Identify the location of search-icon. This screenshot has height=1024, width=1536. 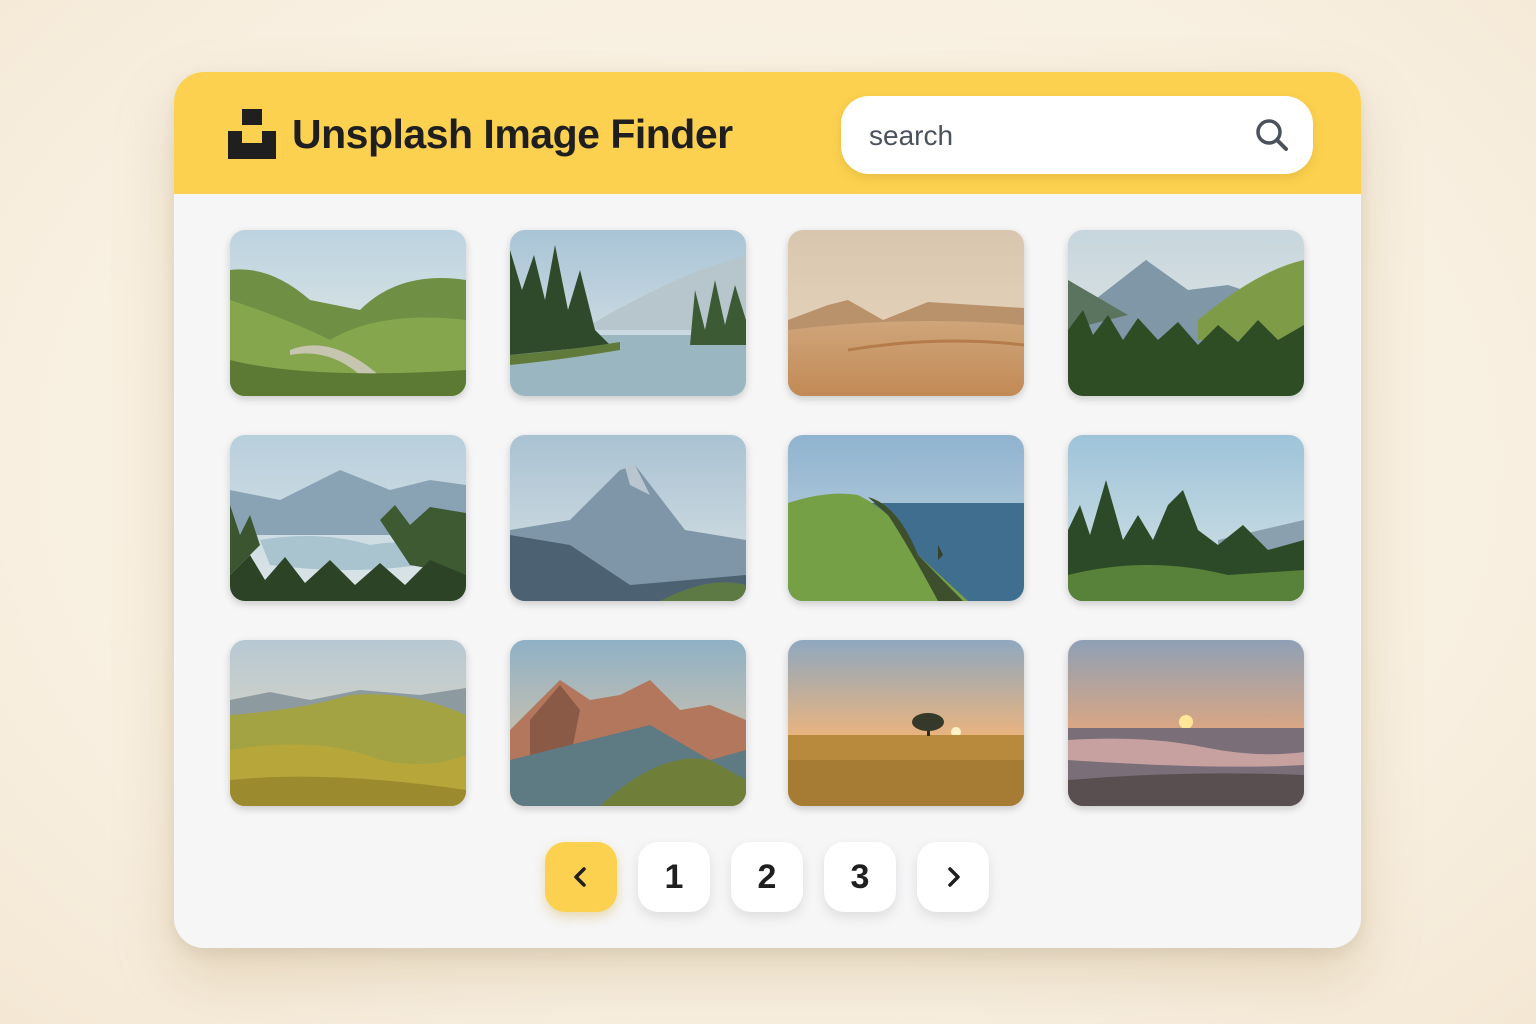
(1272, 135).